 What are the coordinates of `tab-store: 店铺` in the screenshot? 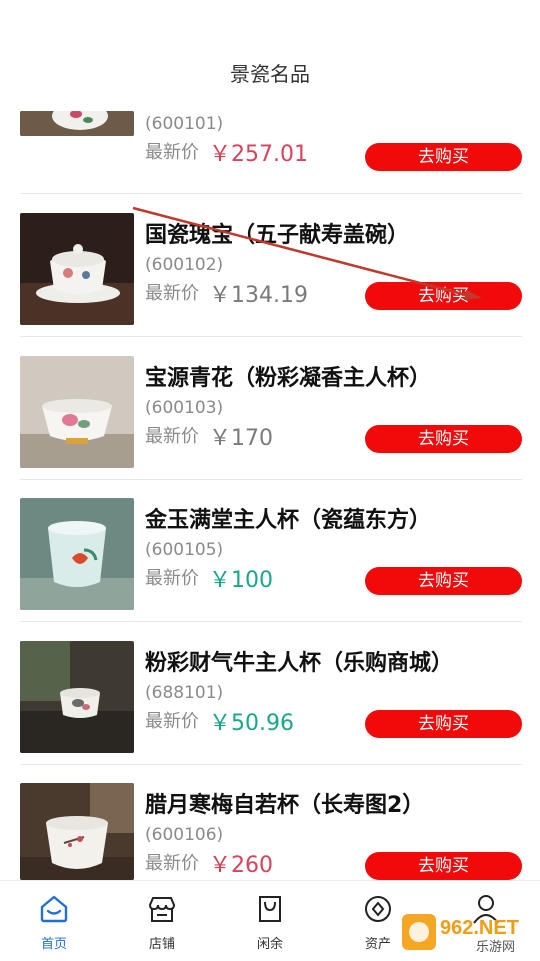 It's located at (162, 921).